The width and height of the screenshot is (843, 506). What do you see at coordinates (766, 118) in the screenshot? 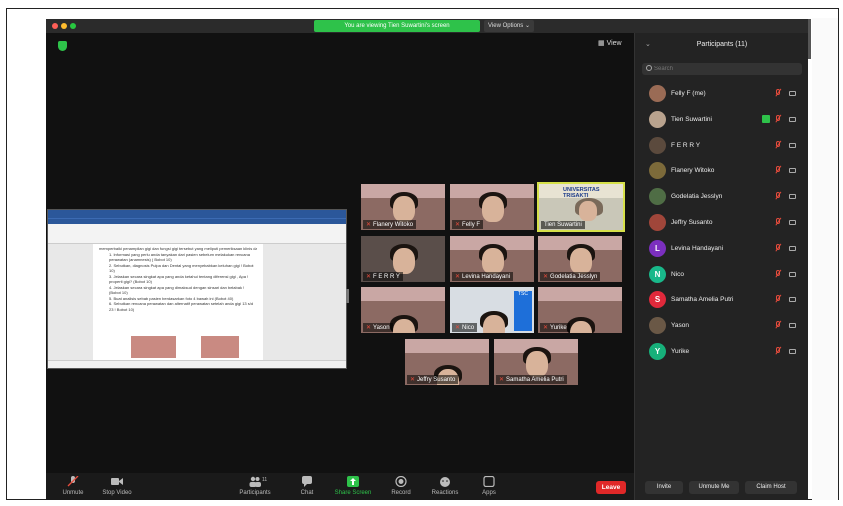
I see `screen-share-icon` at bounding box center [766, 118].